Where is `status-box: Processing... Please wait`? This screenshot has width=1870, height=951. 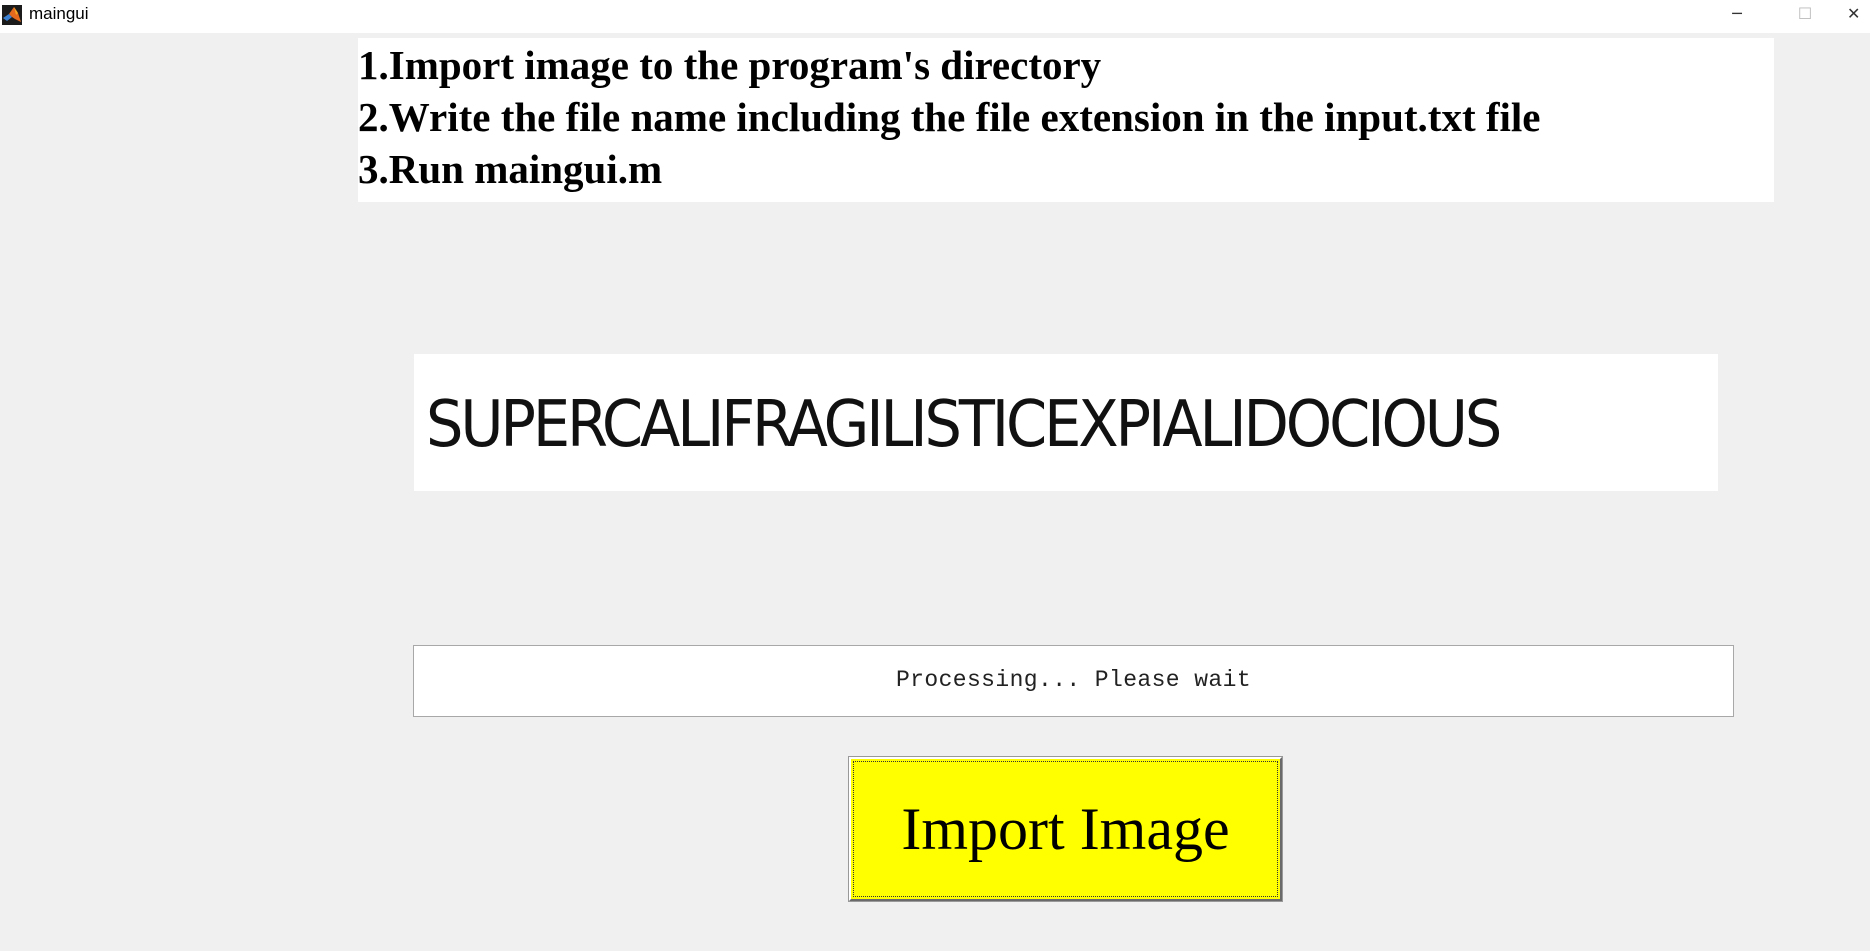 status-box: Processing... Please wait is located at coordinates (1073, 681).